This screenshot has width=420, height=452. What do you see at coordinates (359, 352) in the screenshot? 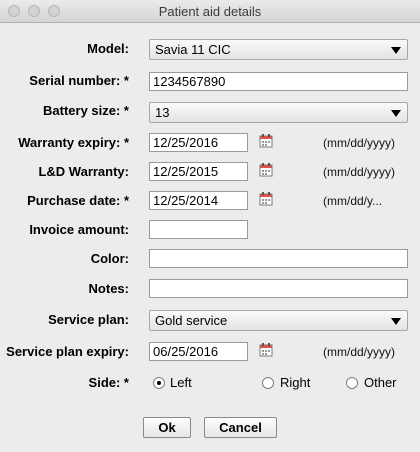
I see `service-plan-expiry-hint: (mm/dd/yyyy)` at bounding box center [359, 352].